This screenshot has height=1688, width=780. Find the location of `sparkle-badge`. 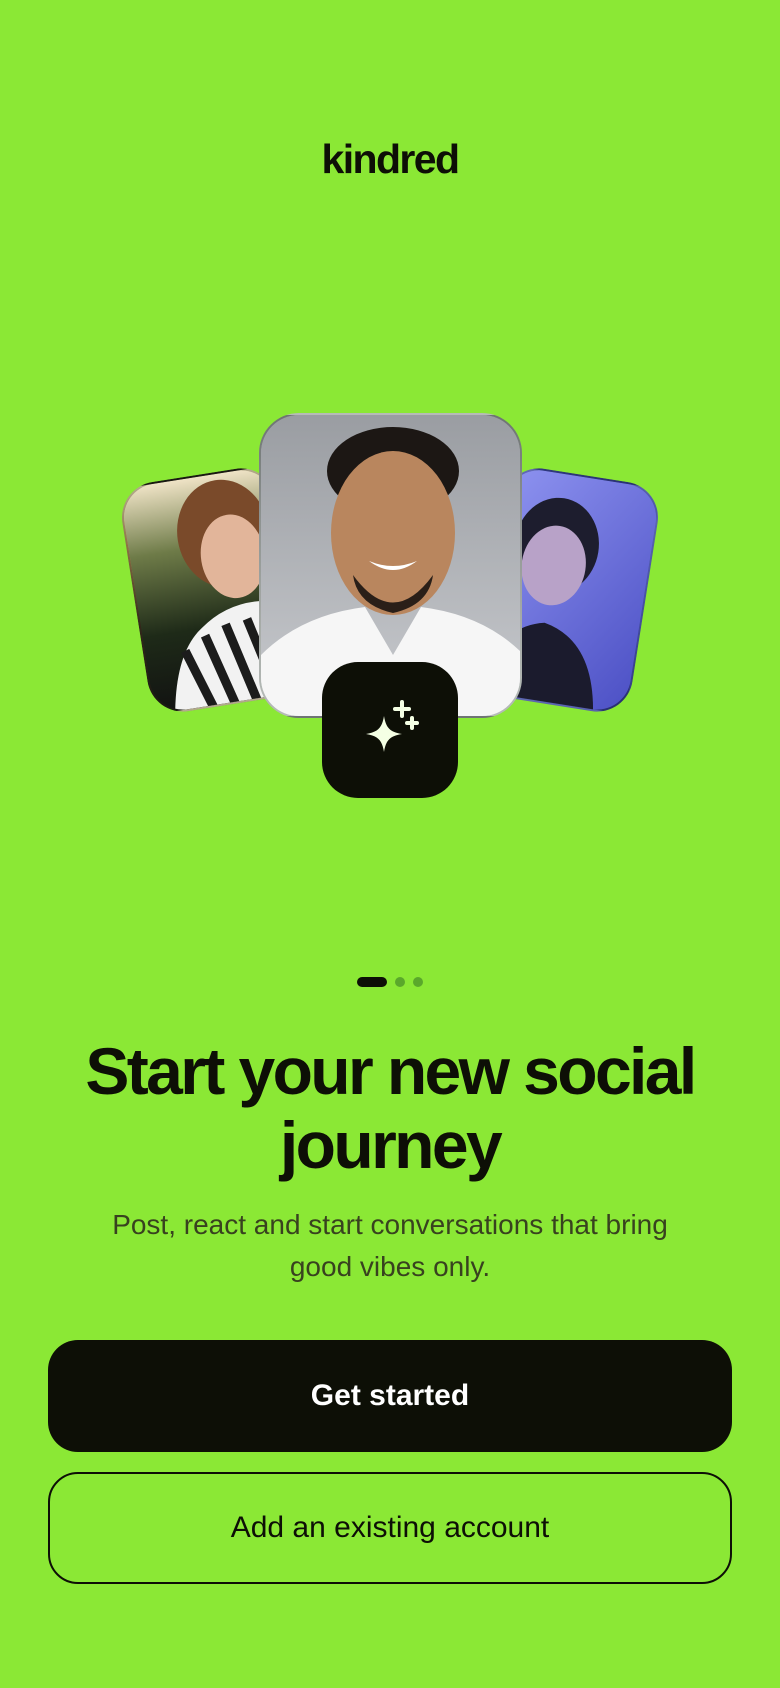

sparkle-badge is located at coordinates (390, 730).